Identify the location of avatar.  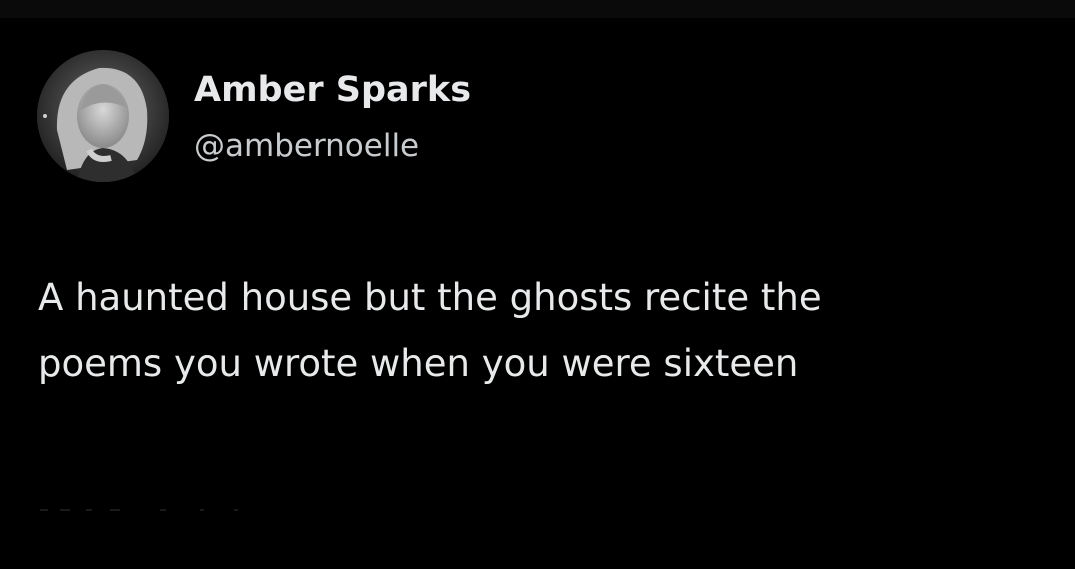
(103, 116).